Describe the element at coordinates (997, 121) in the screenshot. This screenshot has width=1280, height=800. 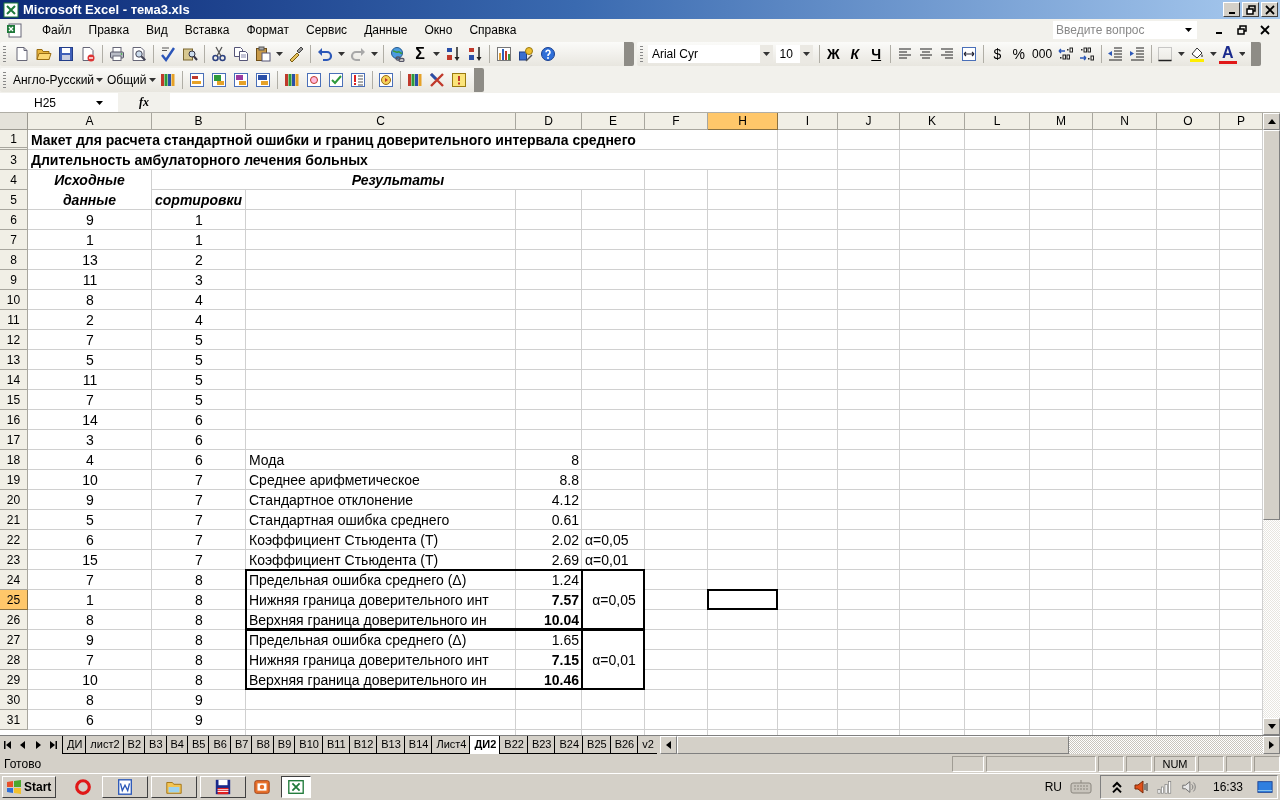
I see `column-header: L` at that location.